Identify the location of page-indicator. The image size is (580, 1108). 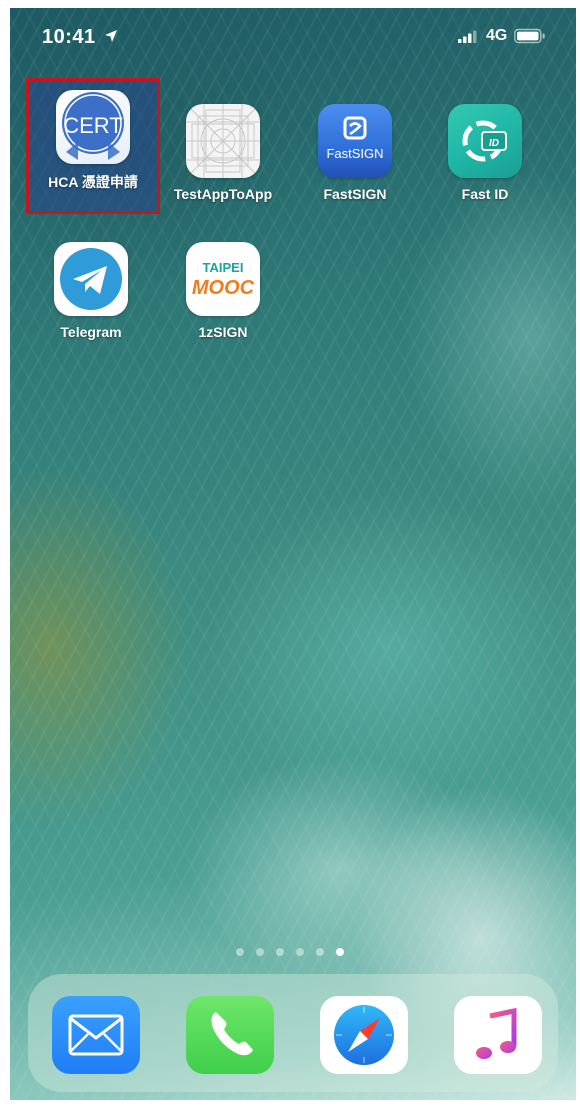
(296, 953).